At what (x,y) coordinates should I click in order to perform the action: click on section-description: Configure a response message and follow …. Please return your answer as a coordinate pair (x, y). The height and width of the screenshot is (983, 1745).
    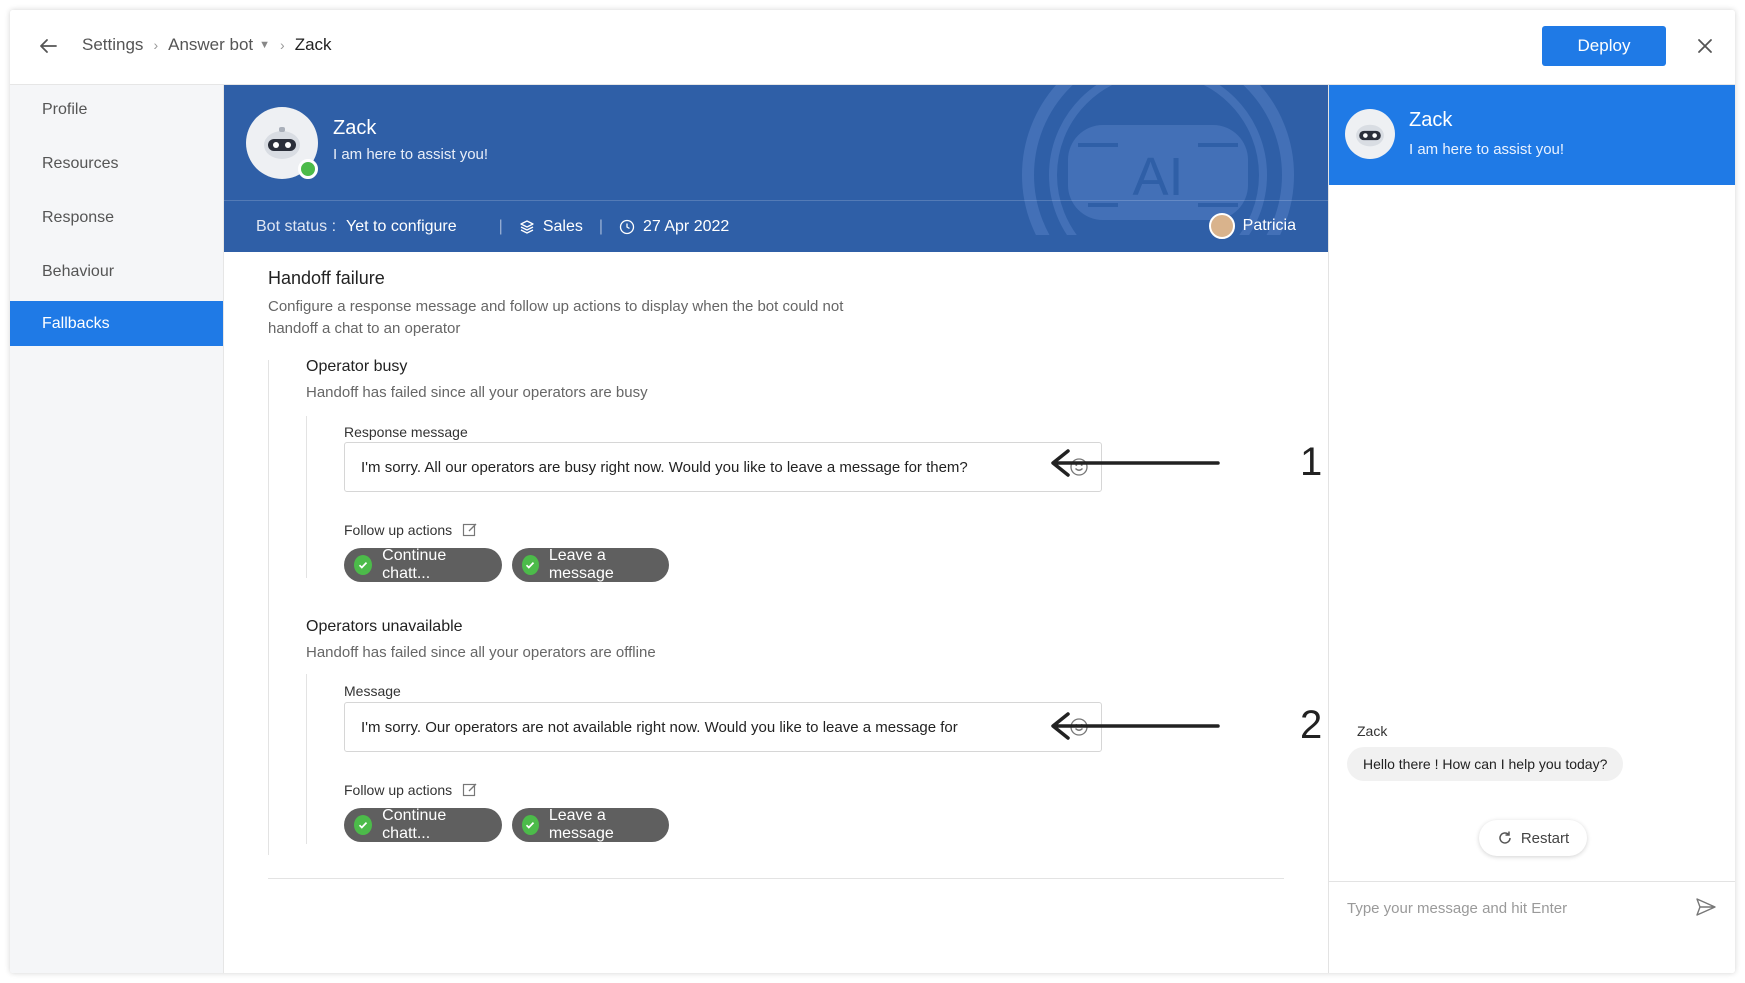
    Looking at the image, I should click on (556, 317).